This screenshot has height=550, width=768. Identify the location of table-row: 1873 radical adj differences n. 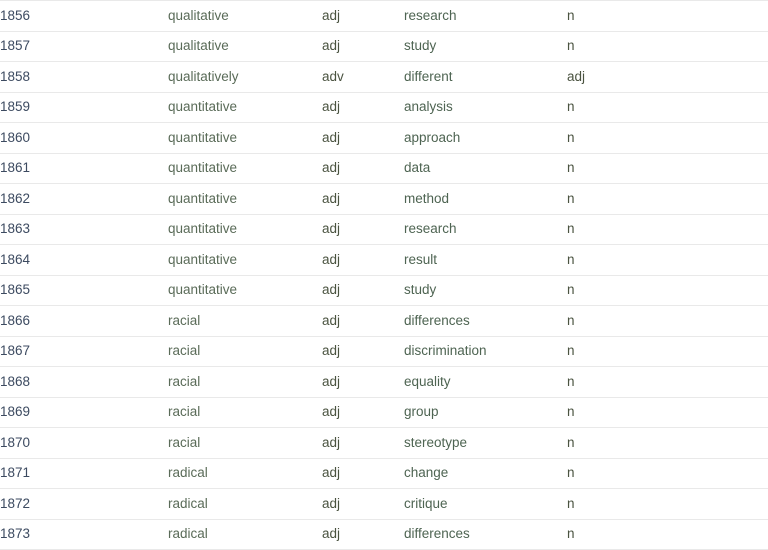
(384, 534).